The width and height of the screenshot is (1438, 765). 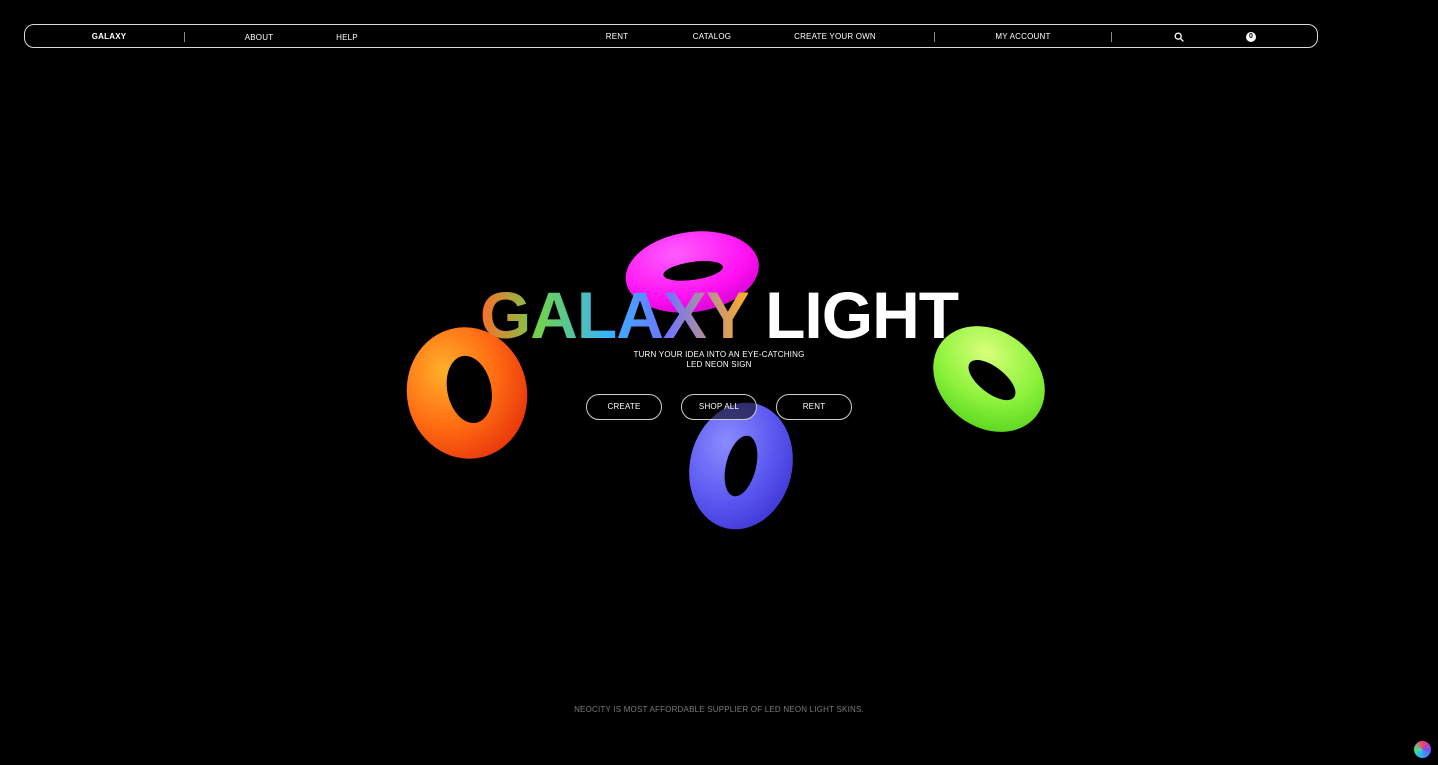 I want to click on nav-link-rent: RENT, so click(x=617, y=37).